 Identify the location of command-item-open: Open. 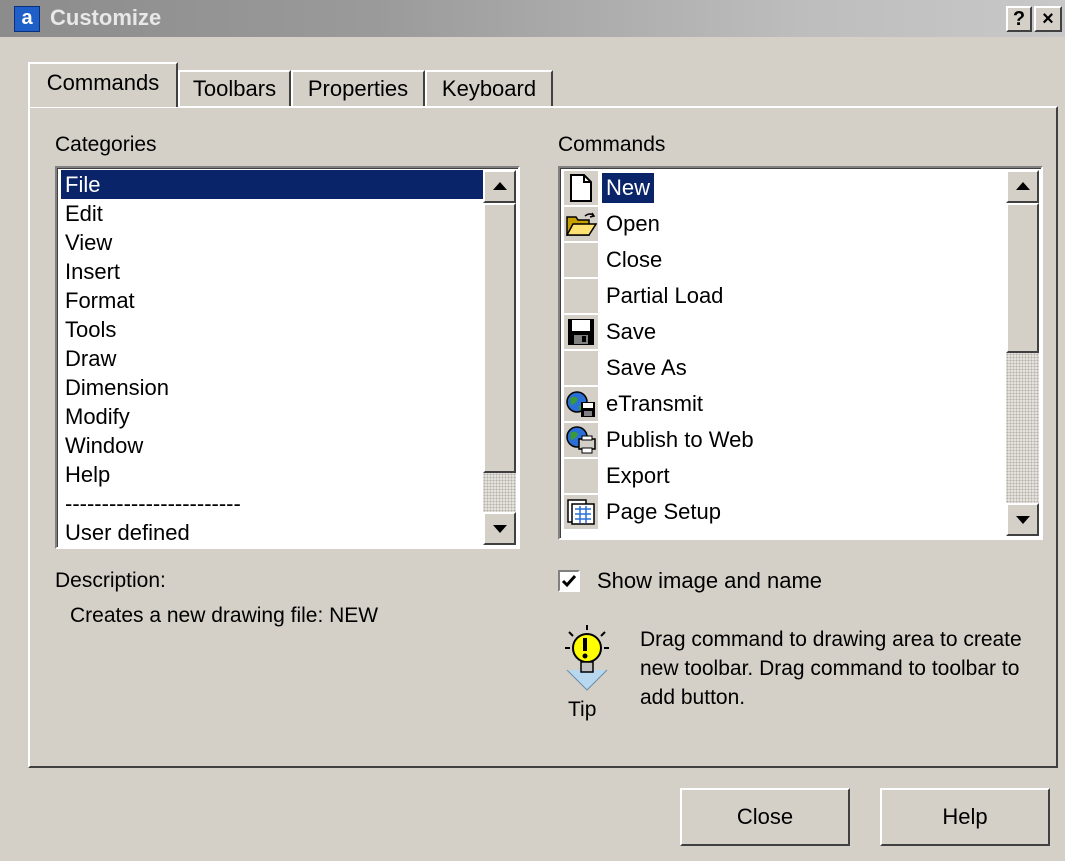
(779, 224).